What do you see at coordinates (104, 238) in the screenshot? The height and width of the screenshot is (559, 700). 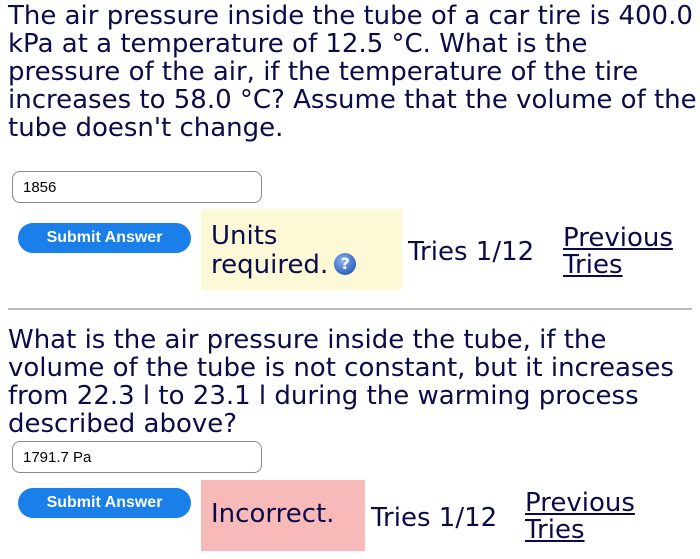 I see `submit-answer-1-button: Submit Answer` at bounding box center [104, 238].